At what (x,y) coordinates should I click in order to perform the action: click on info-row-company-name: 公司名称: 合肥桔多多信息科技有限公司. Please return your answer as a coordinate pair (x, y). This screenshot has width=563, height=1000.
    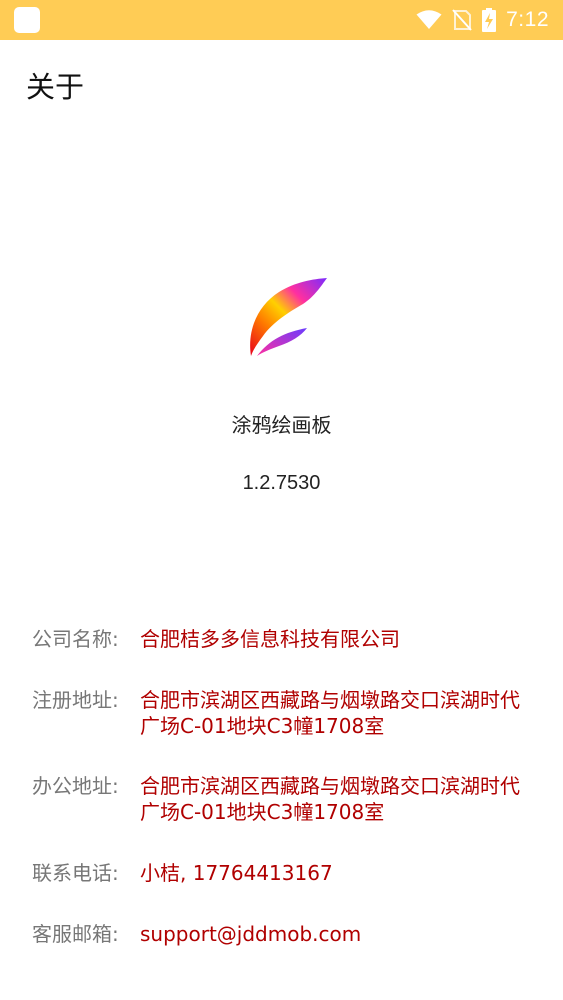
    Looking at the image, I should click on (282, 639).